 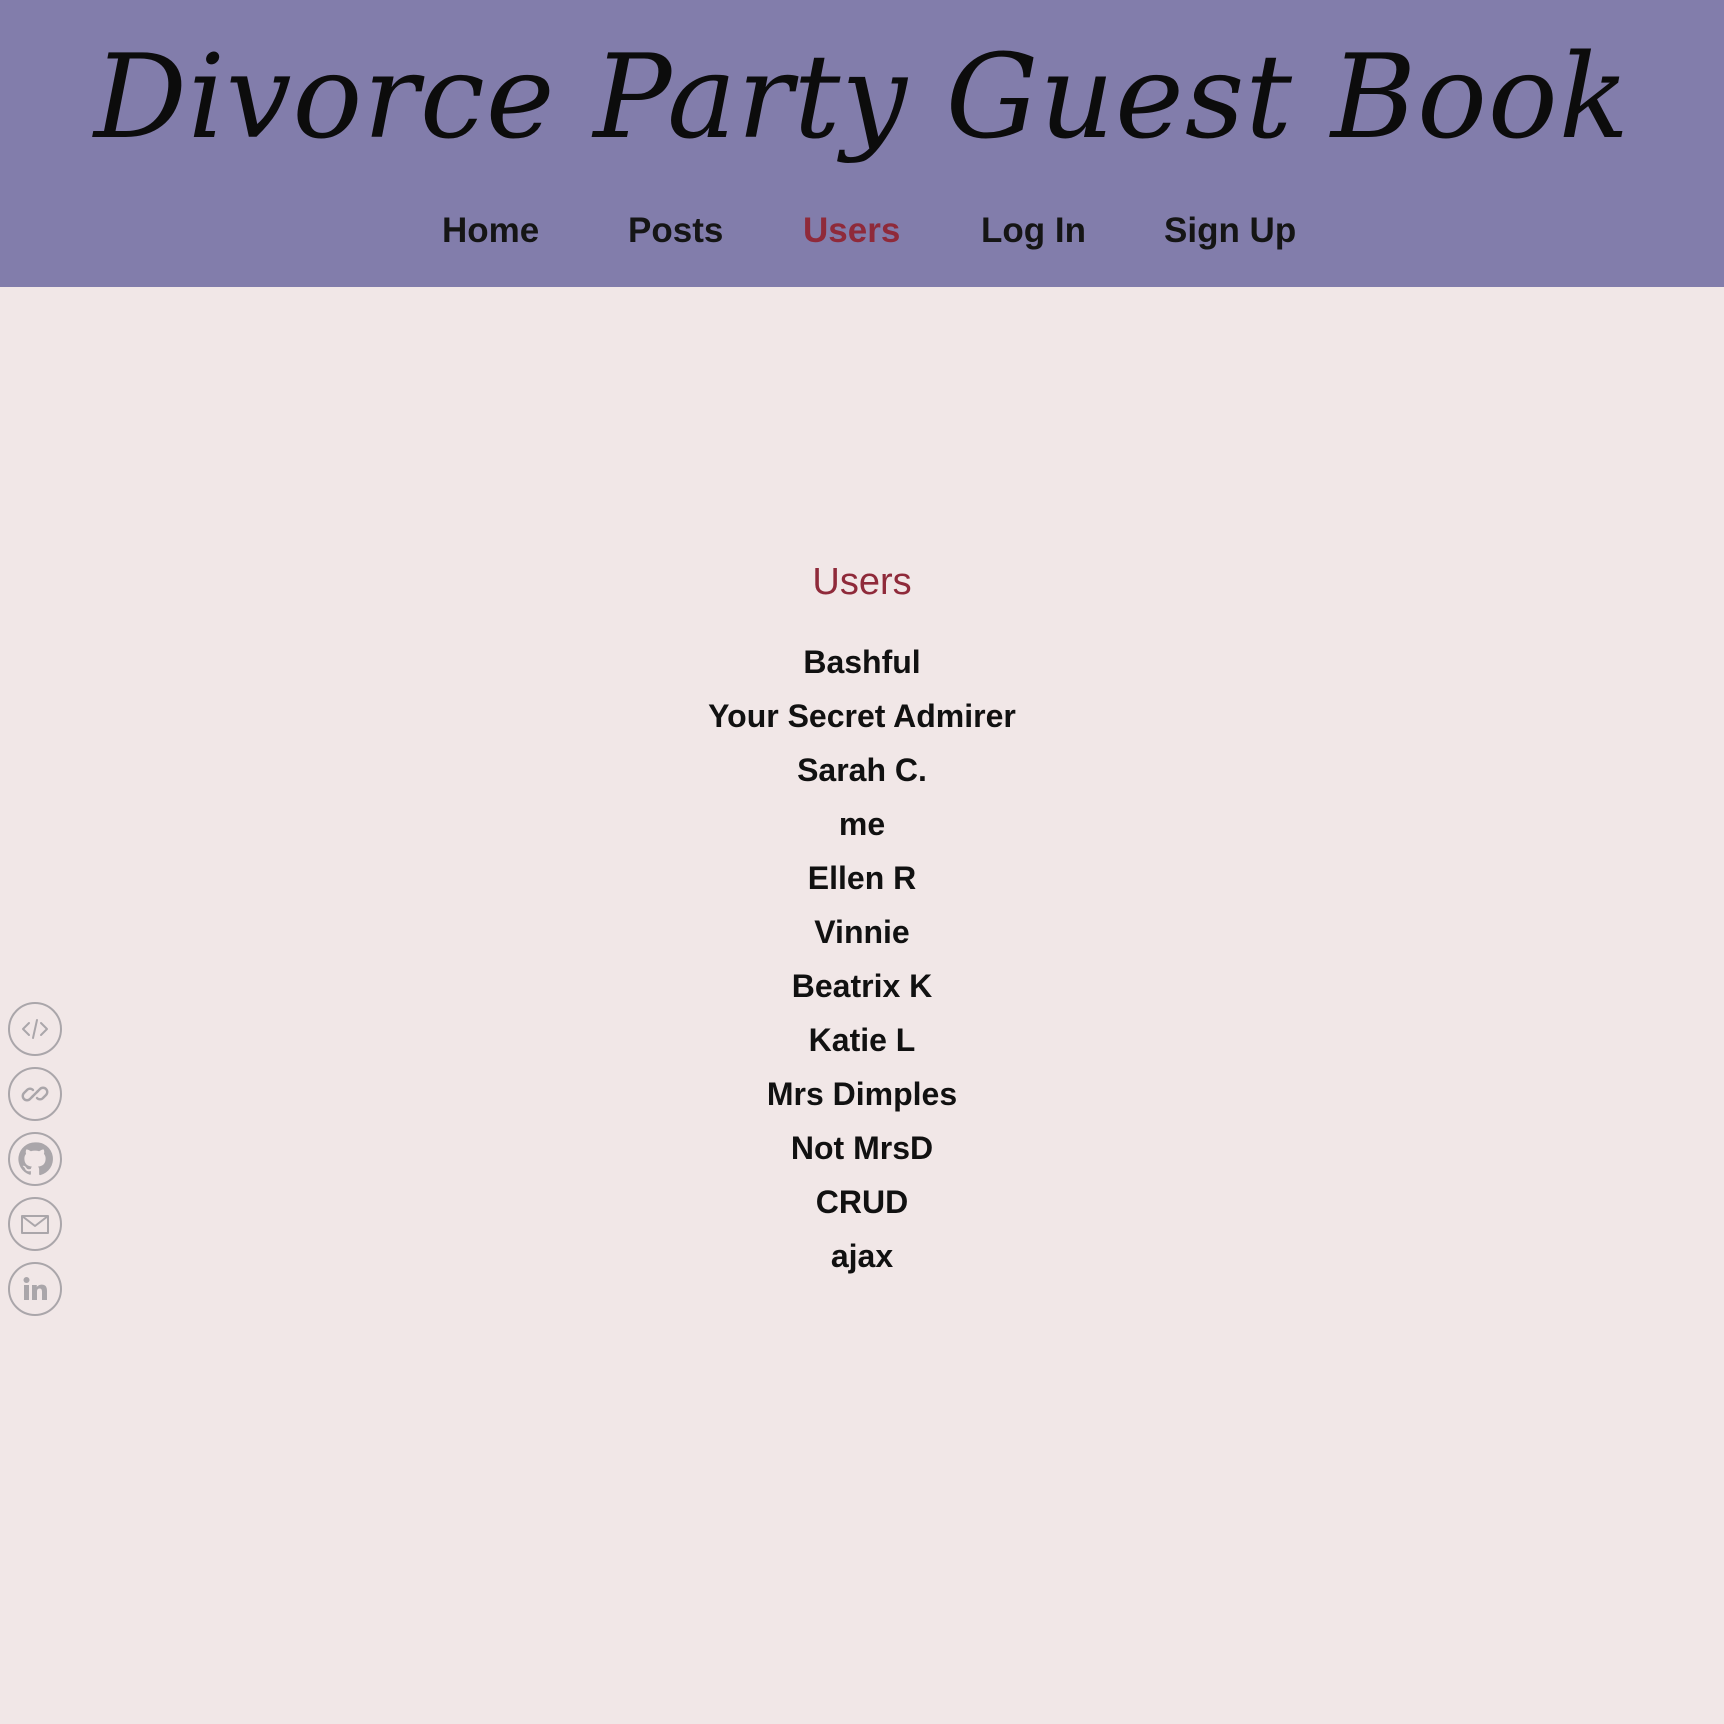 I want to click on user-name: Bashful, so click(x=861, y=662).